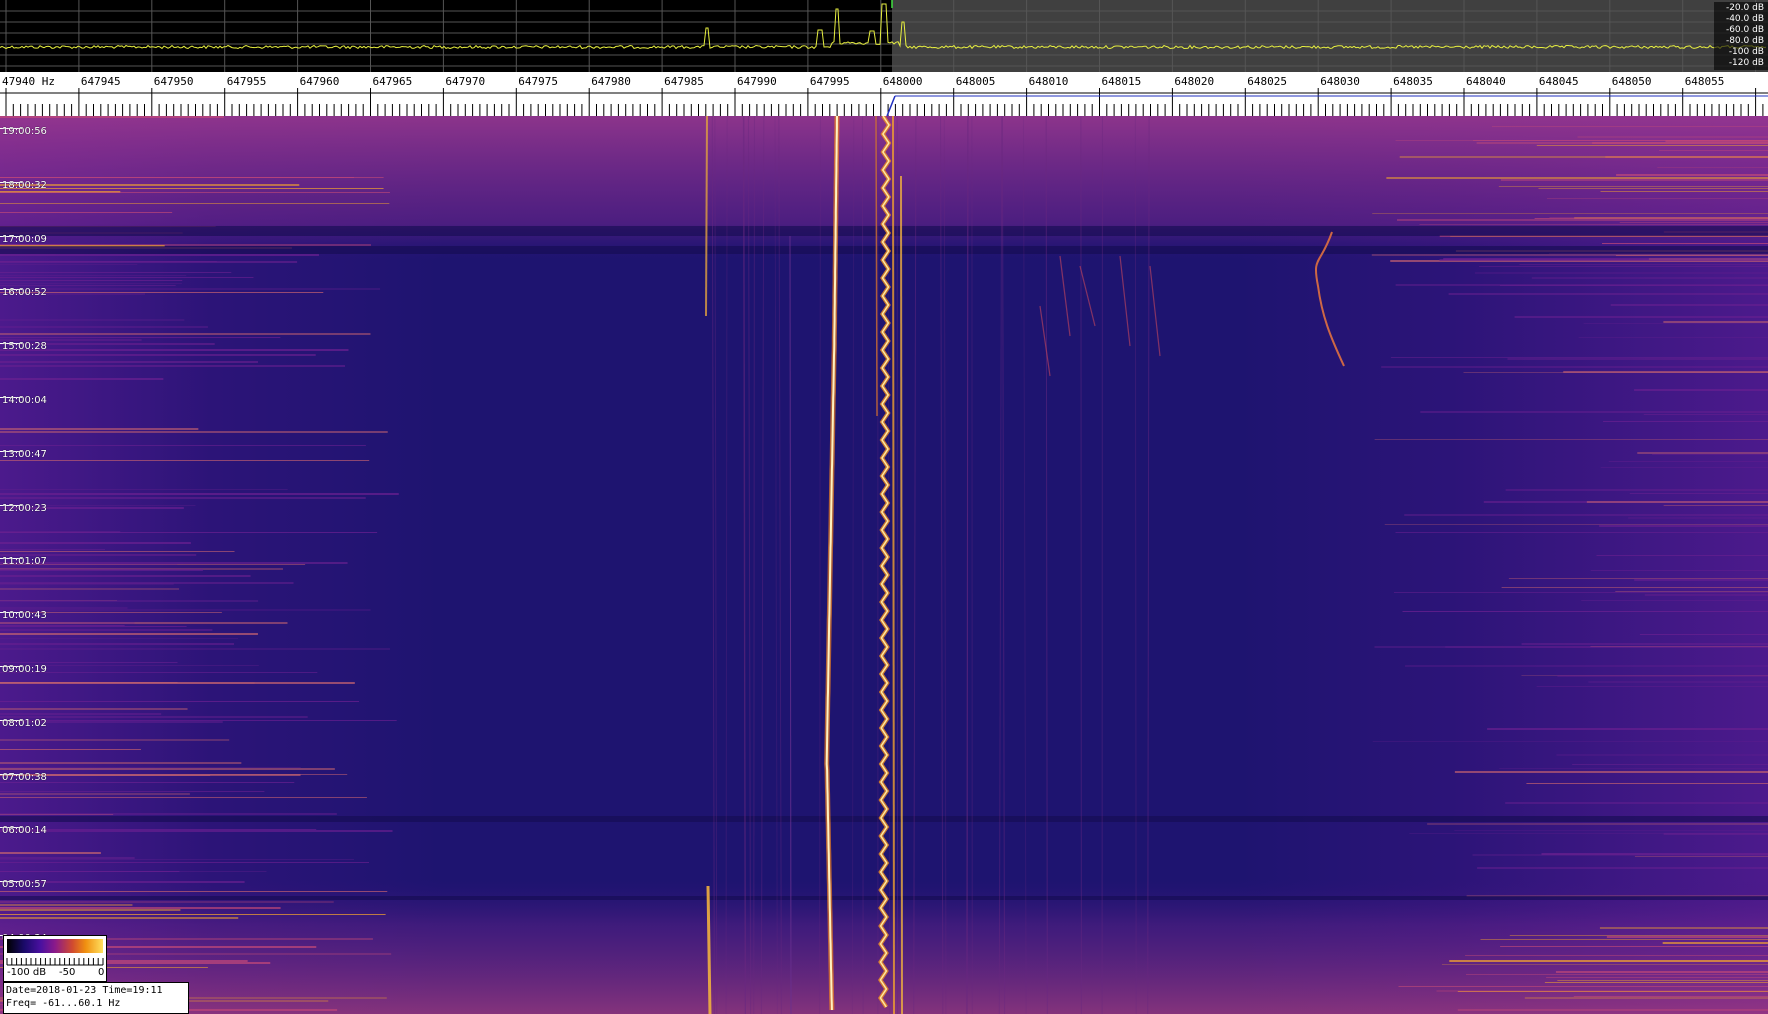 The height and width of the screenshot is (1014, 1768). Describe the element at coordinates (1744, 41) in the screenshot. I see `db-label: -80.0 dB` at that location.